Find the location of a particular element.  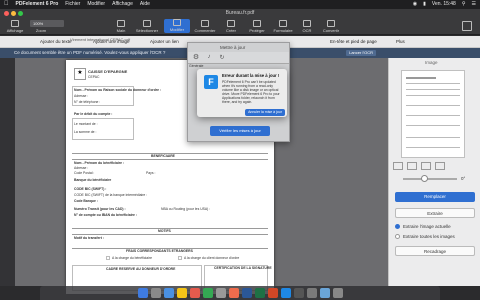

menu-fichier: Fichier is located at coordinates (72, 4).